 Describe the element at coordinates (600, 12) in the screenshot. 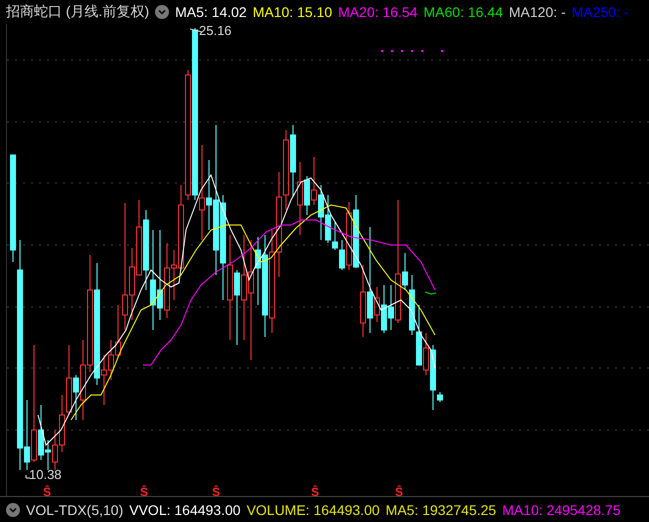

I see `ma-legend-item: MA250: -` at that location.